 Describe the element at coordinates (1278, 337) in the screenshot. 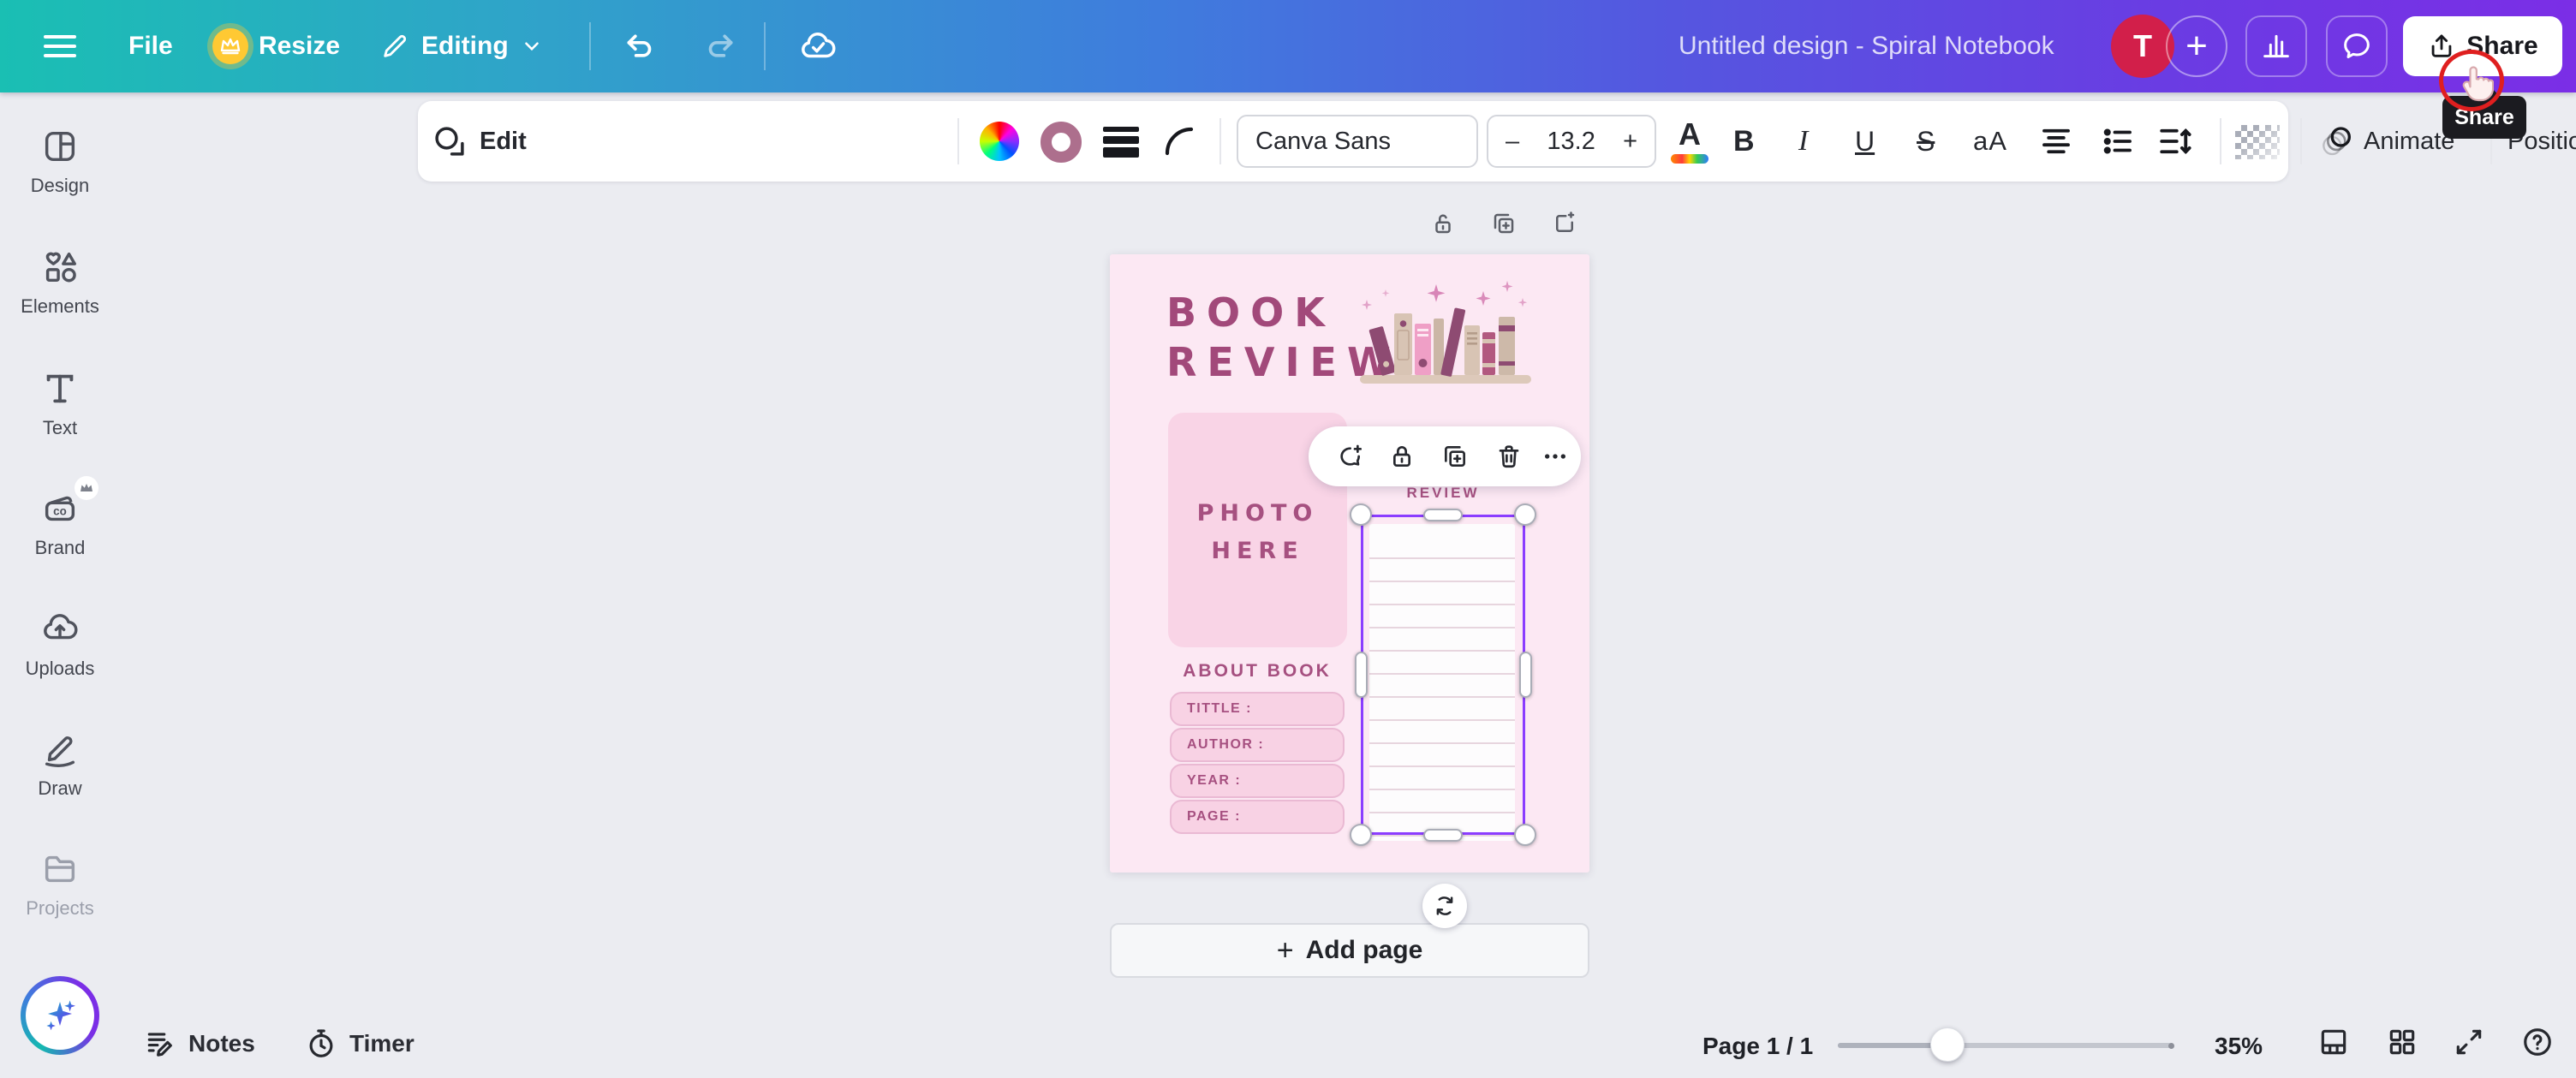

I see `book-review-title: BOOK REVIEW` at that location.